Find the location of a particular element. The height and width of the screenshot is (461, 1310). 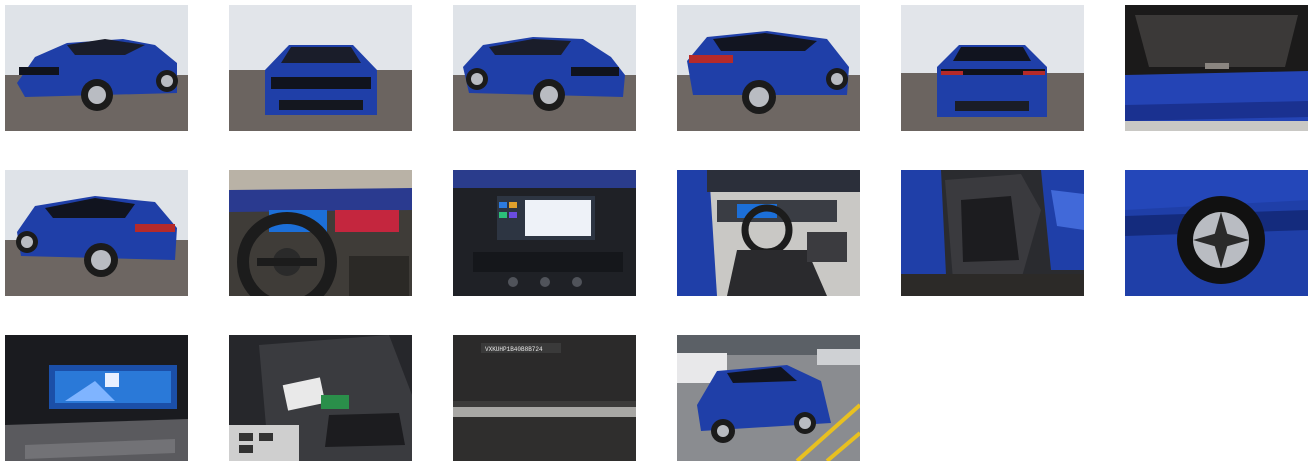

photo-thumb-16-car-parking is located at coordinates (768, 398).